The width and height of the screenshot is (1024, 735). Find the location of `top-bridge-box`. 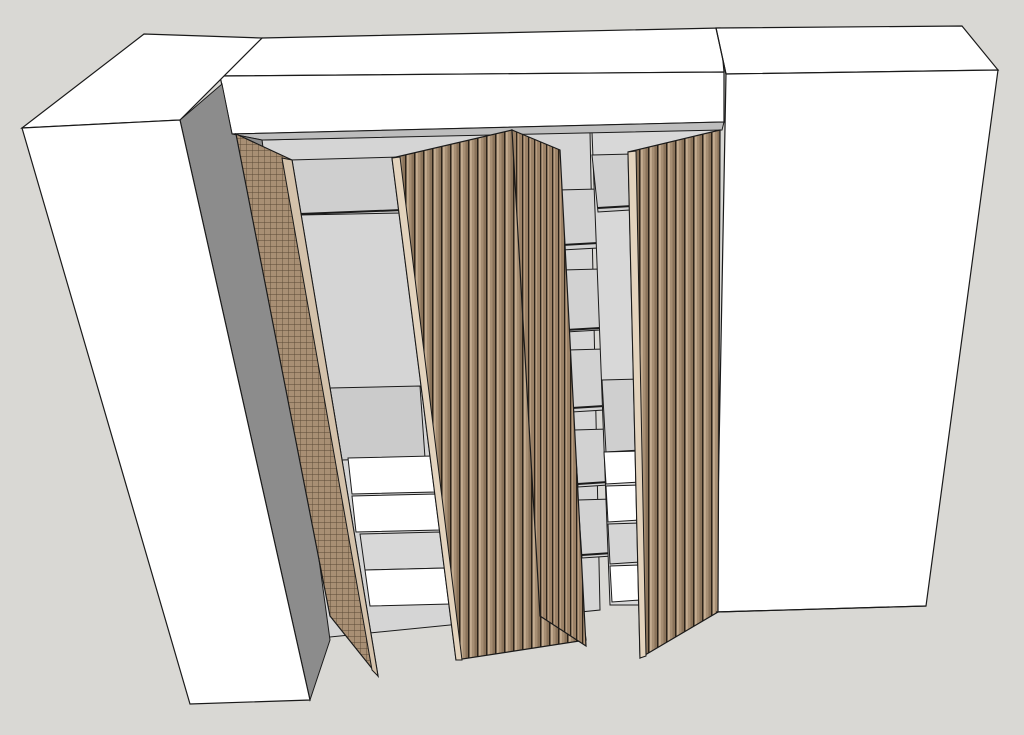

top-bridge-box is located at coordinates (471, 84).